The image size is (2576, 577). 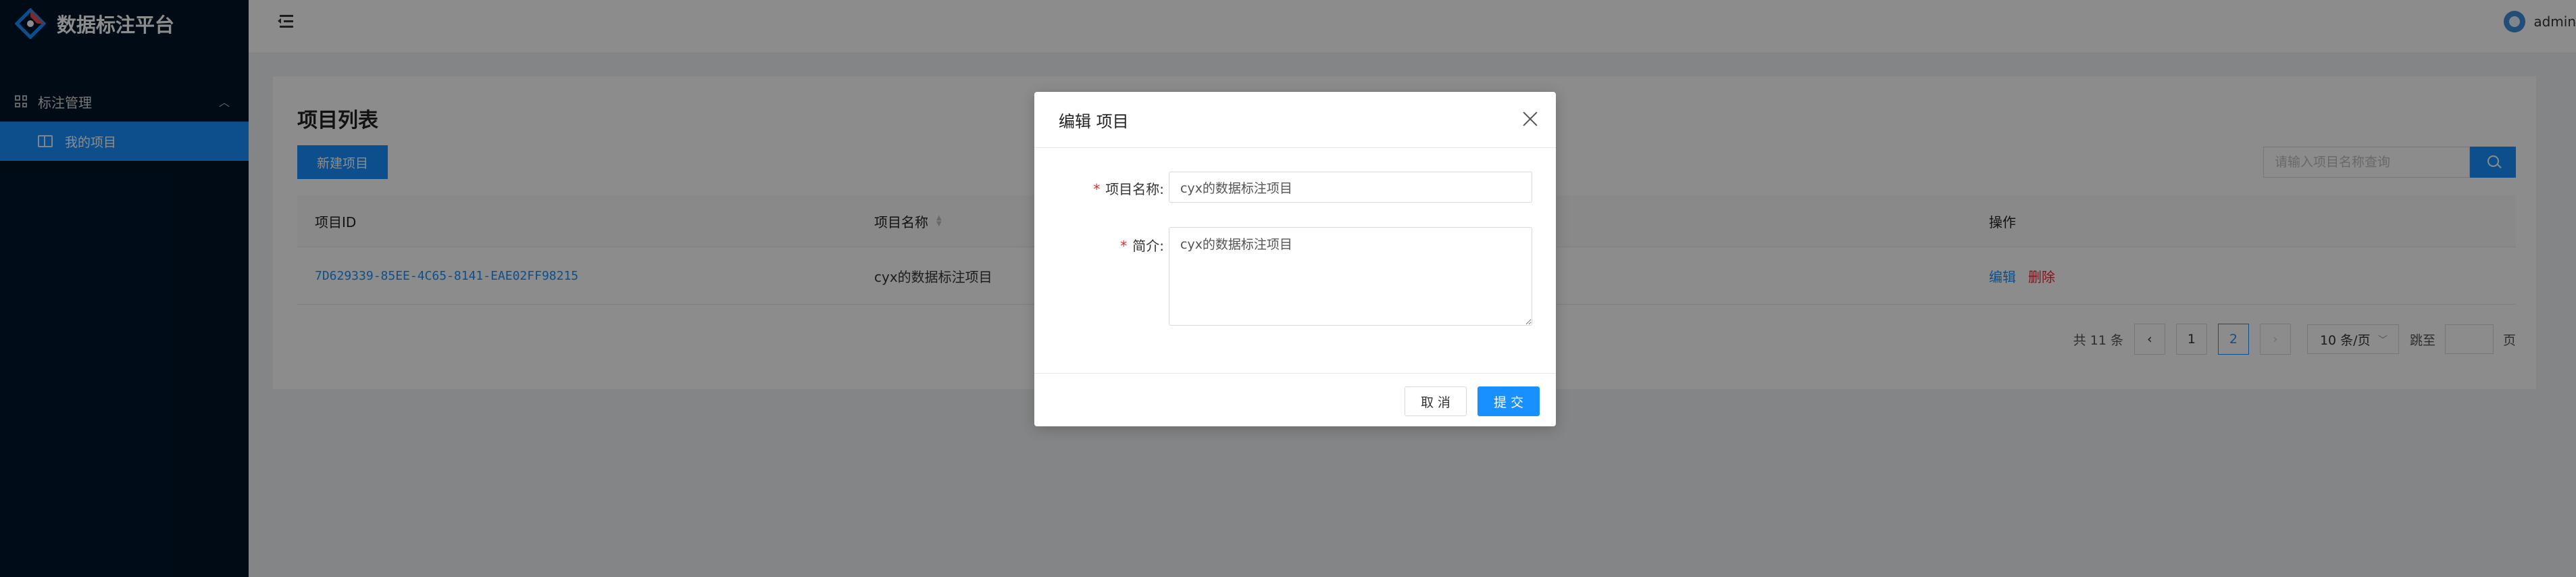 I want to click on modal-title: 编辑 项目, so click(x=1094, y=121).